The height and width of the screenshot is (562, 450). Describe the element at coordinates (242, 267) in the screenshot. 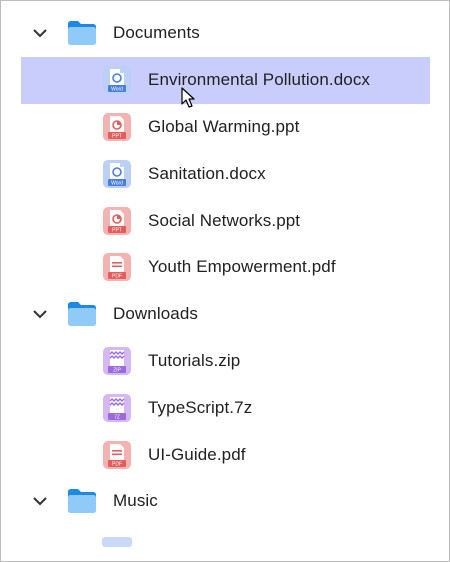

I see `file-label: Youth Empowerment.pdf` at that location.